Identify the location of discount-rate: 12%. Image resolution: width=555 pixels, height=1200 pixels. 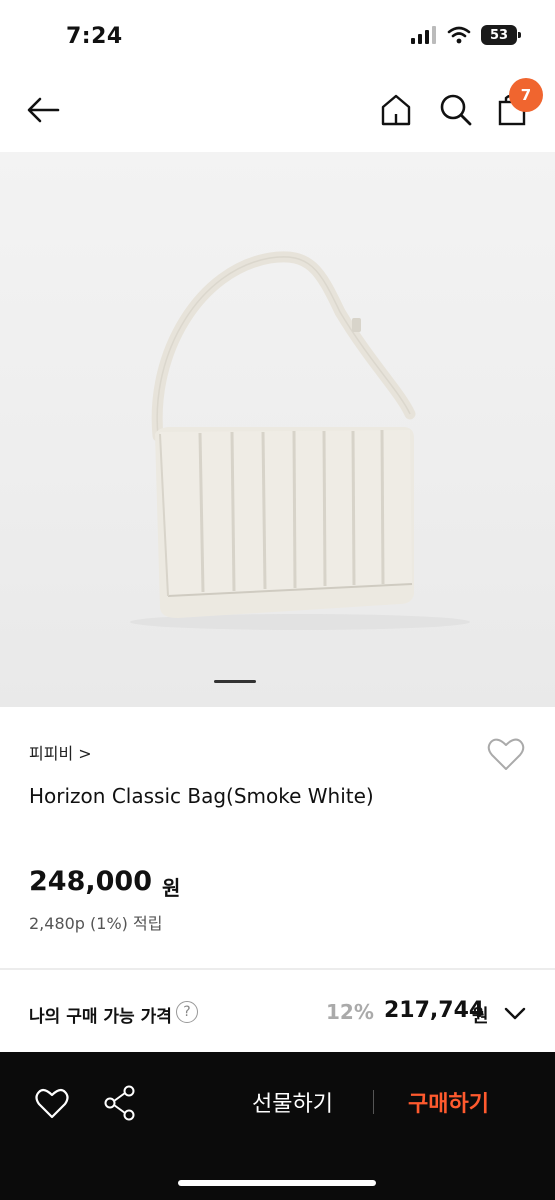
(350, 1012).